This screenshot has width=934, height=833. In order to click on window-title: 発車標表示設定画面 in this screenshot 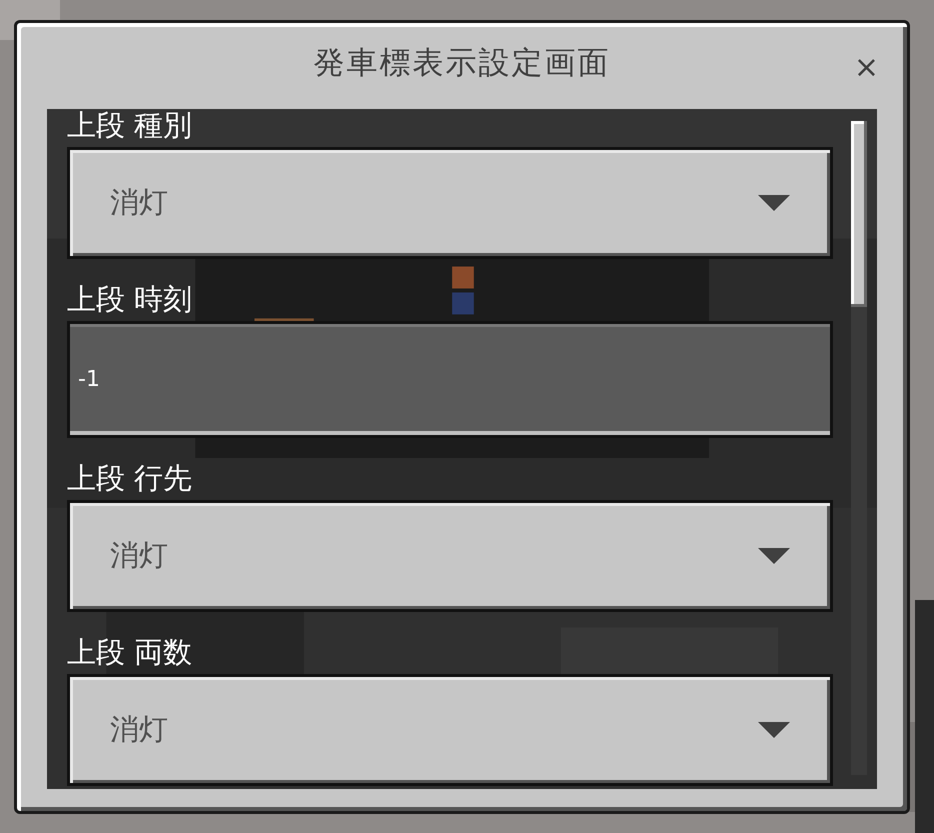, I will do `click(462, 63)`.